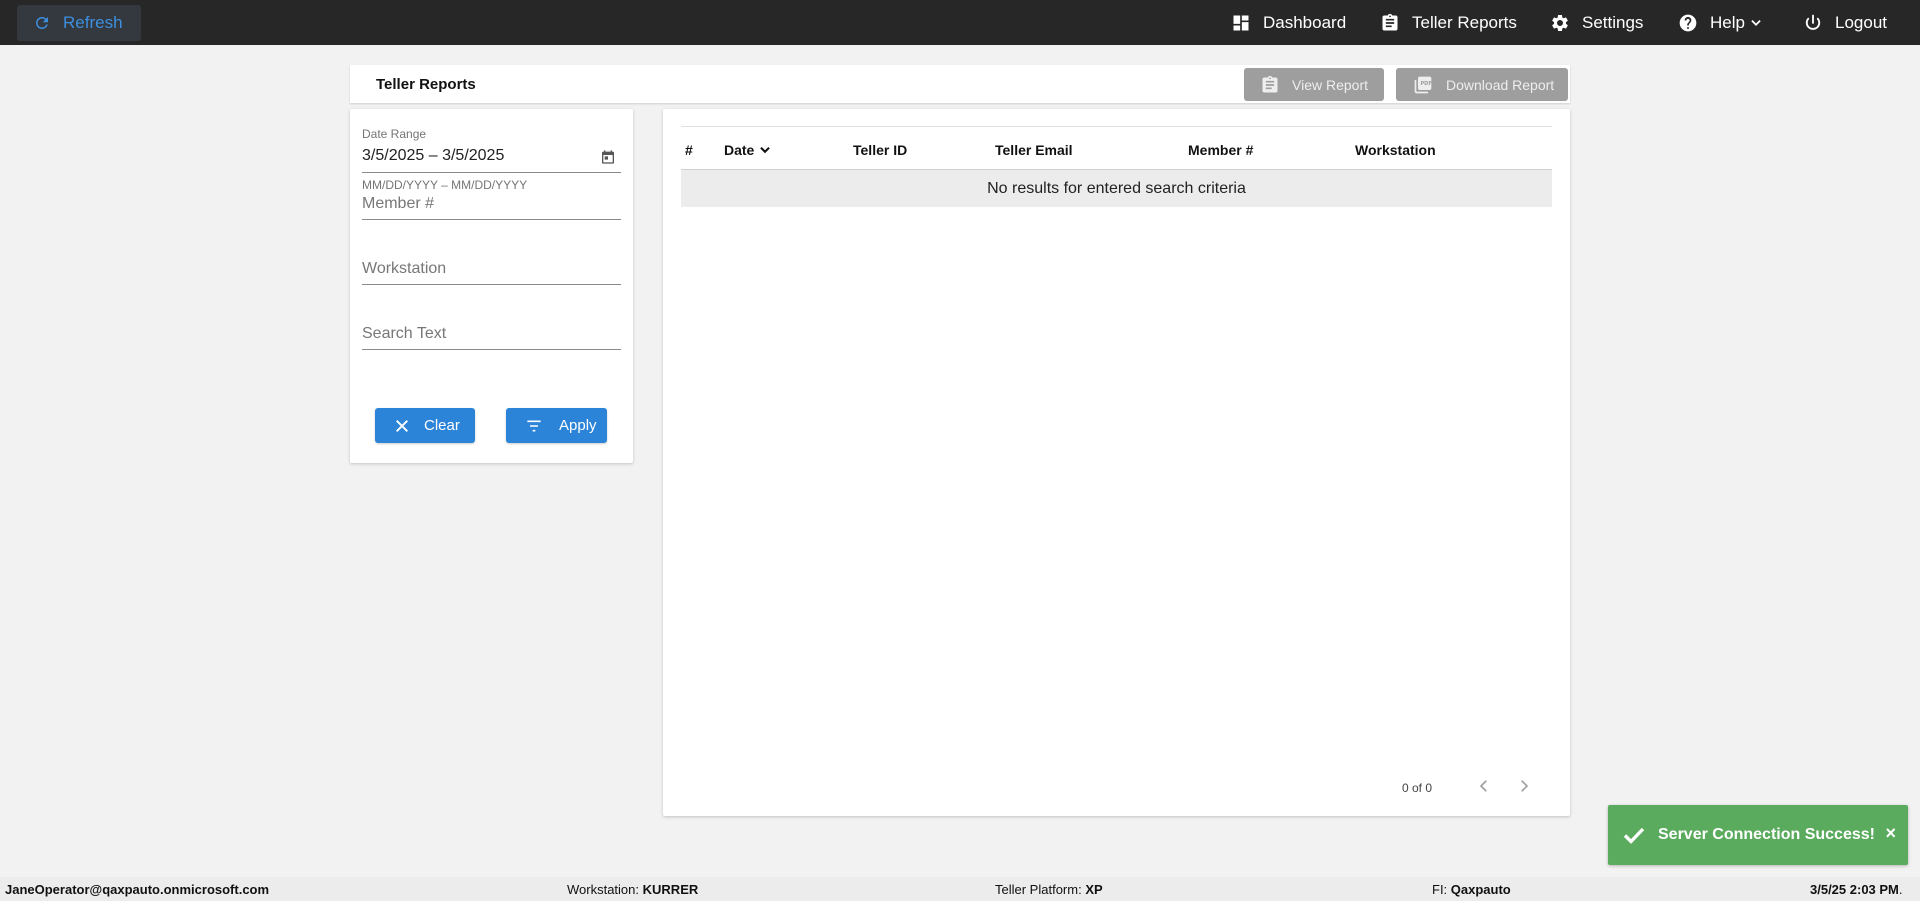  I want to click on pagination-range: 0 of 0, so click(1417, 788).